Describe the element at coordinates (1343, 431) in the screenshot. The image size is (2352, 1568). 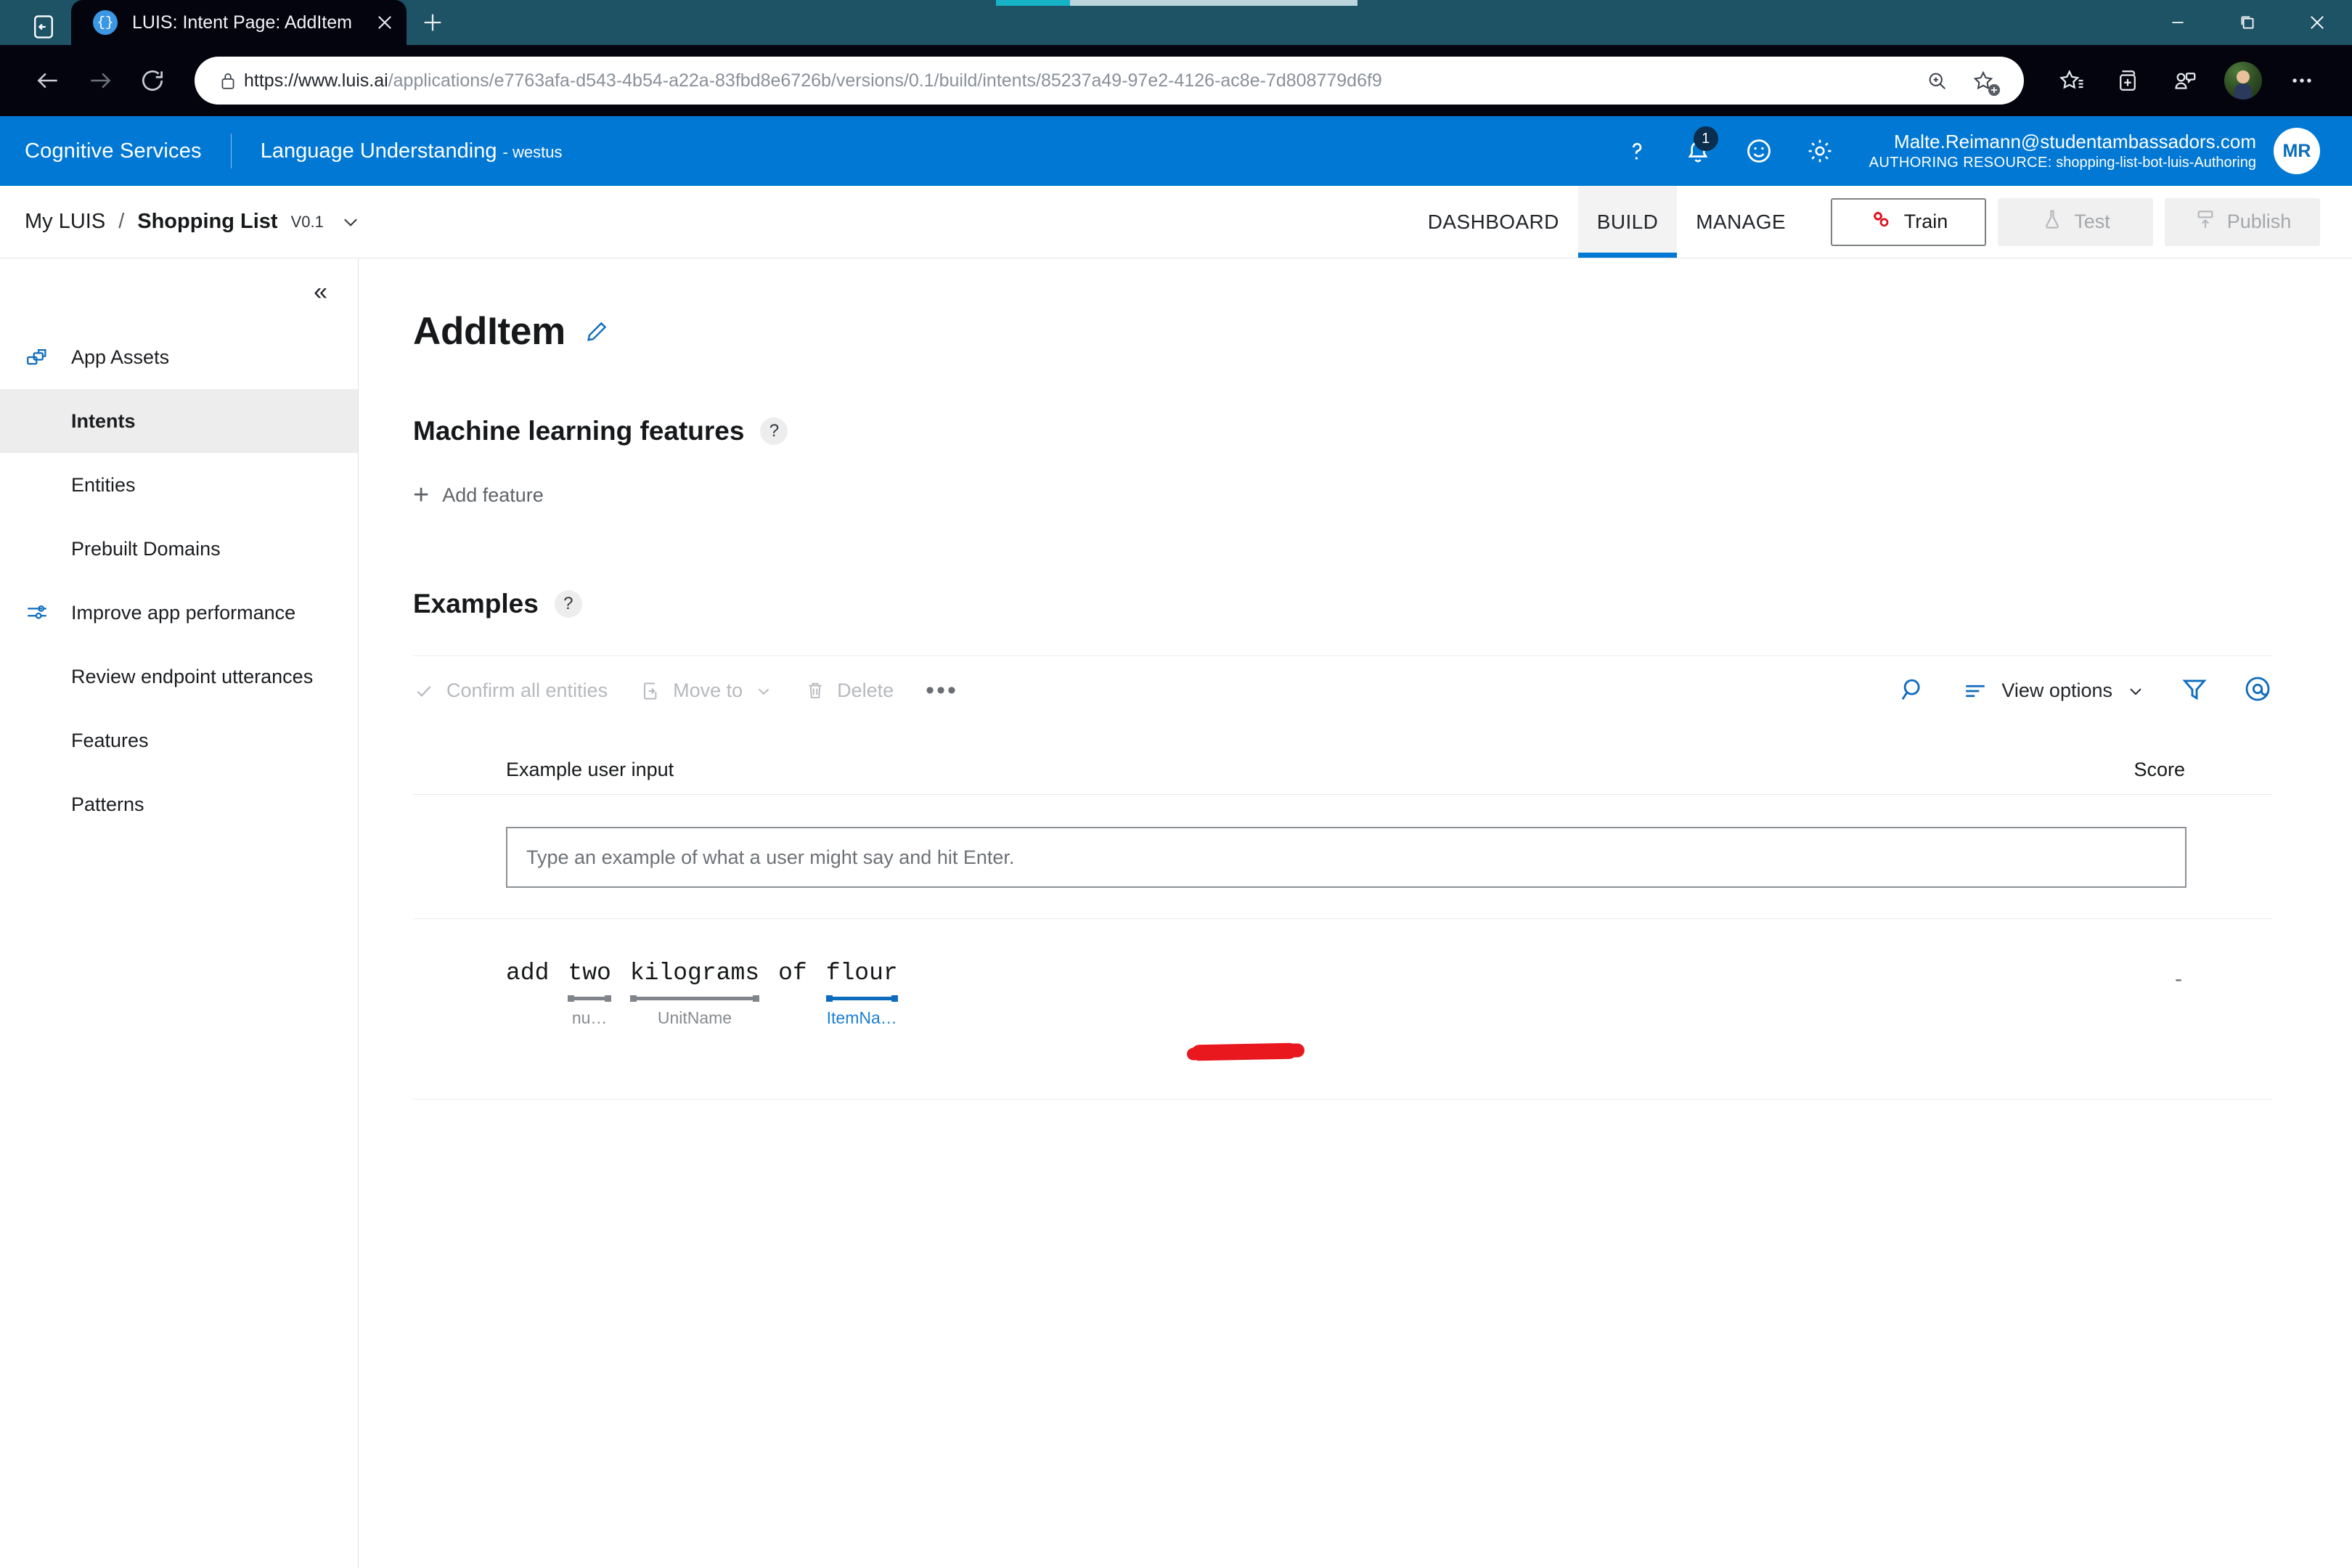
I see `ml-features-header: Machine learning features ?` at that location.